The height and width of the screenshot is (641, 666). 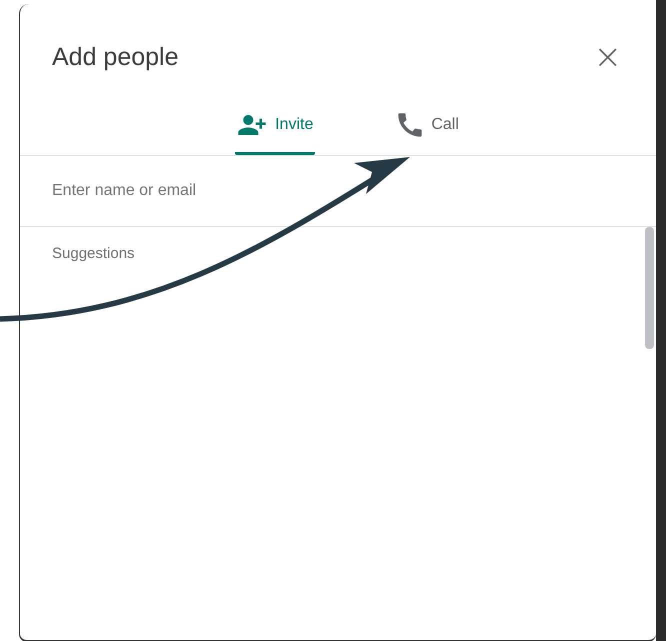 What do you see at coordinates (649, 288) in the screenshot?
I see `scrollbar-thumb` at bounding box center [649, 288].